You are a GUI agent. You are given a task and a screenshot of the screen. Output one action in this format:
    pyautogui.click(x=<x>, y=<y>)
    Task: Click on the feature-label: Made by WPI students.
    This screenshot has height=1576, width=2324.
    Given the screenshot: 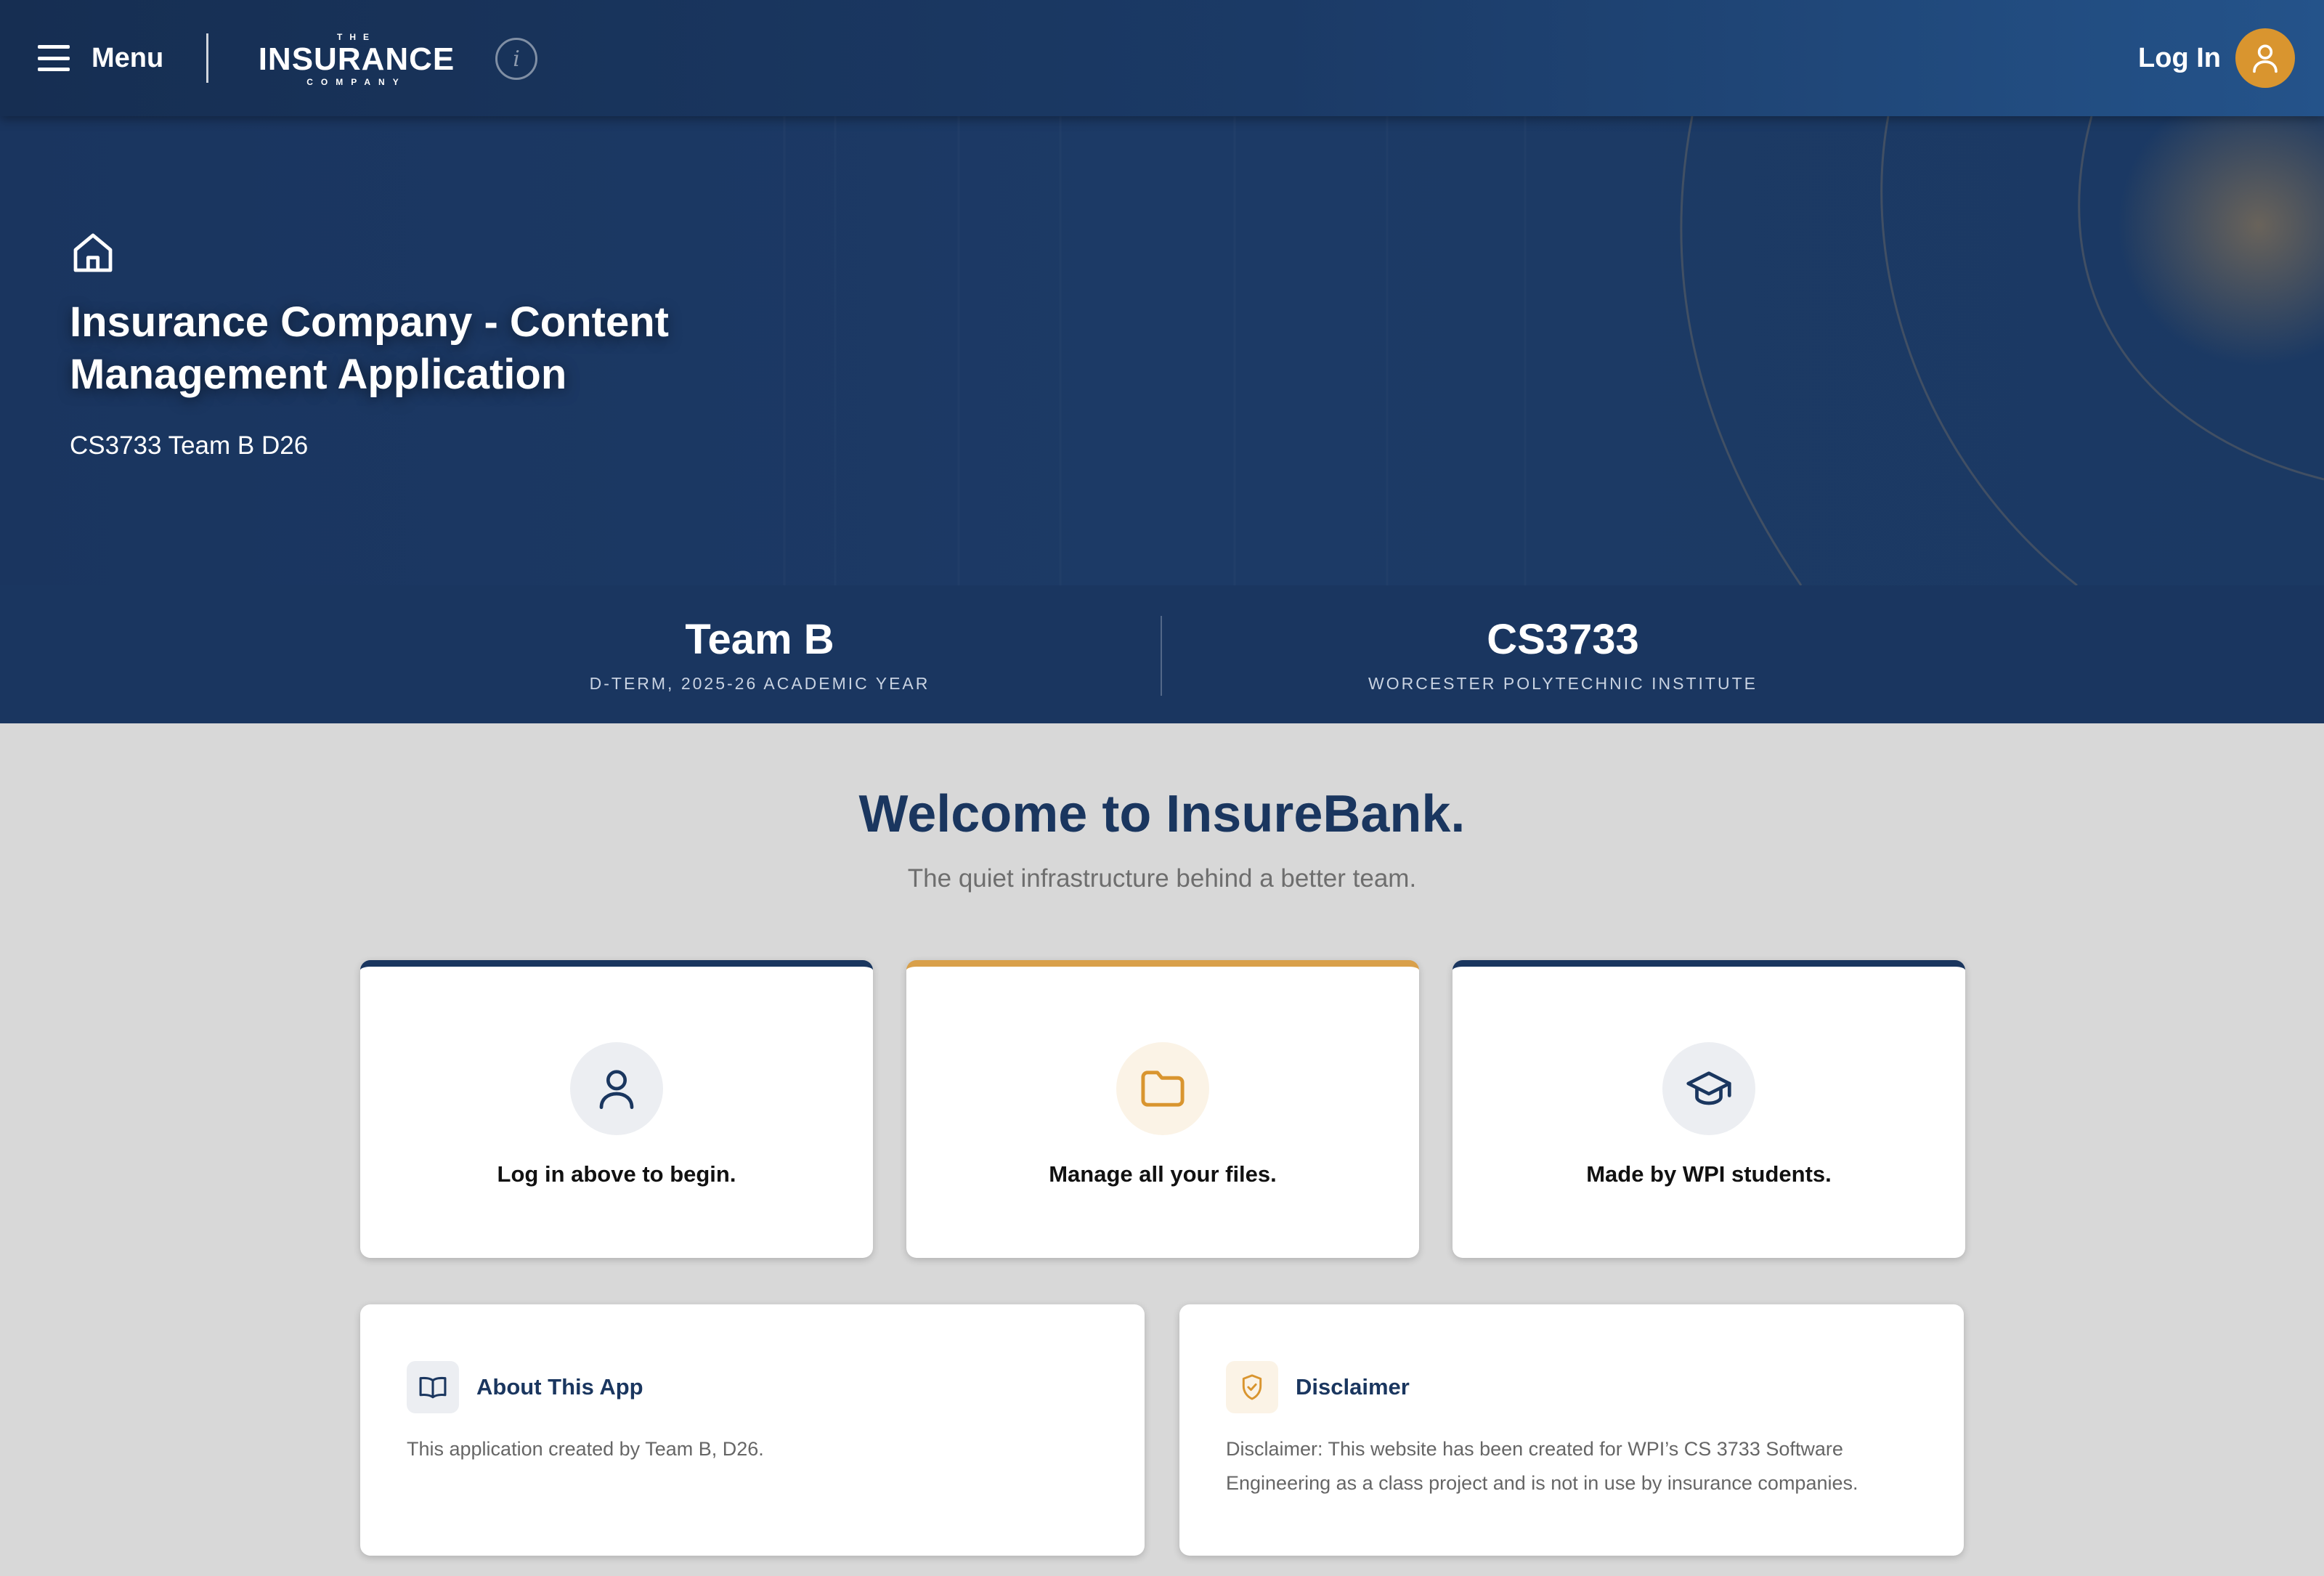 What is the action you would take?
    pyautogui.click(x=1709, y=1174)
    